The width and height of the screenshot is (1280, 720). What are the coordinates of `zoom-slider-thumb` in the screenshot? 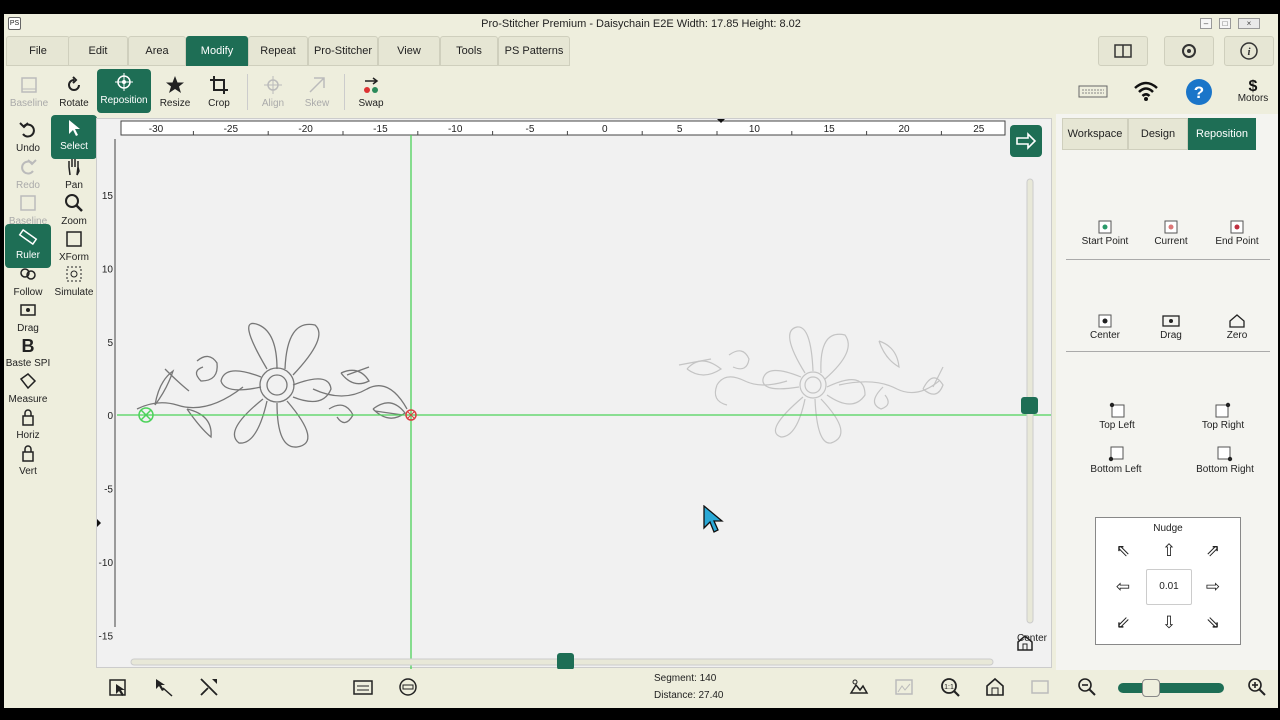 It's located at (1150, 688).